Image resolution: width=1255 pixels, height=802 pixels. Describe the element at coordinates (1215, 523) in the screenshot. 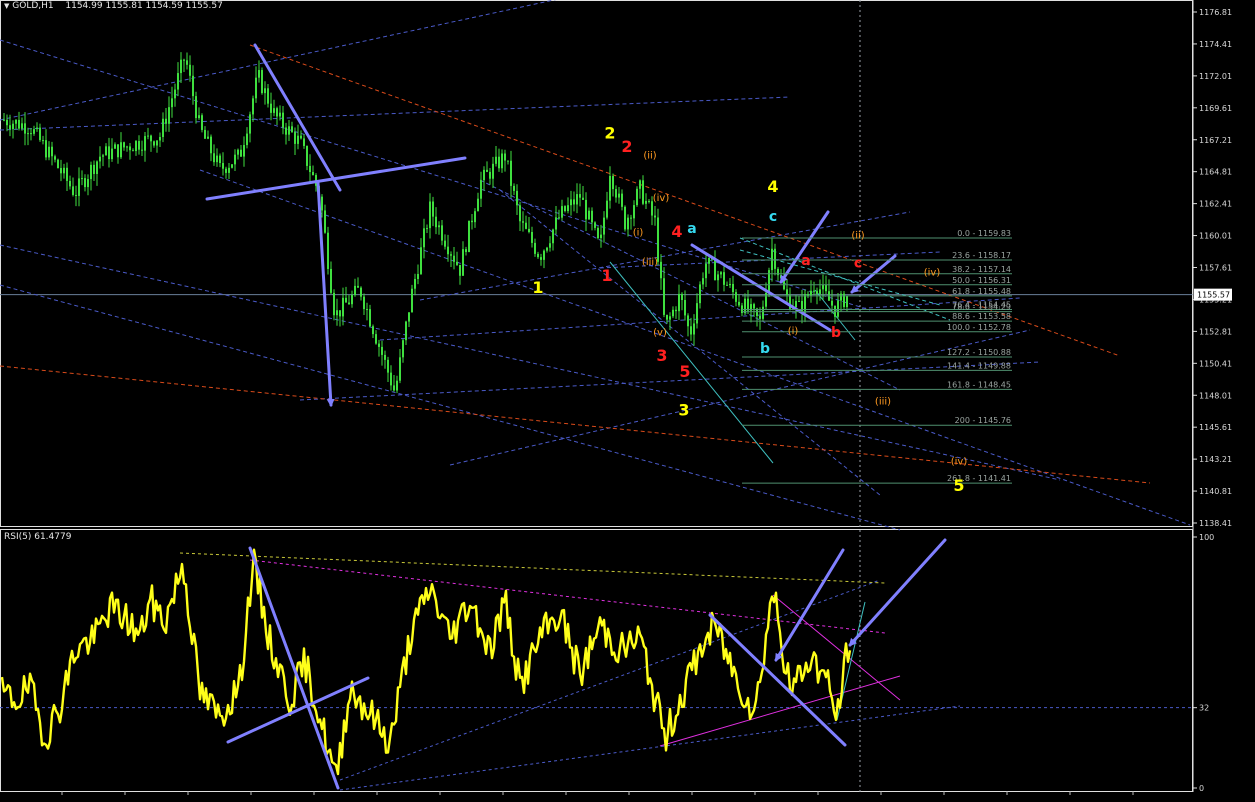

I see `price-tick-label: 1138.41` at that location.